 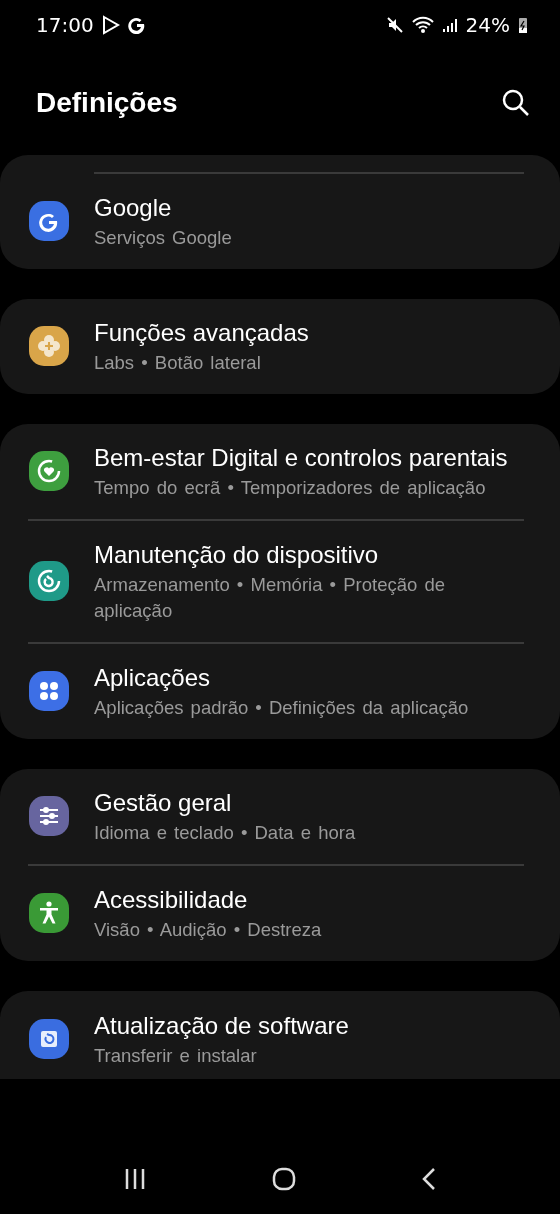 I want to click on google-g-icon, so click(x=136, y=25).